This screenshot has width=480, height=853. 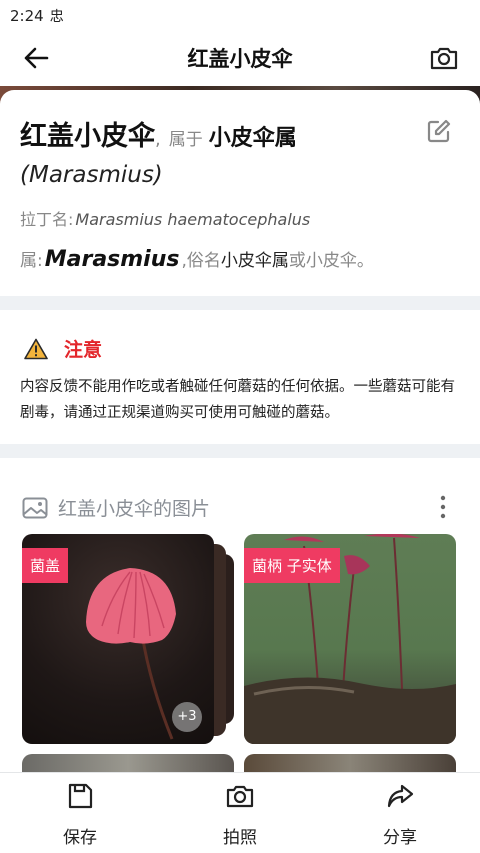 What do you see at coordinates (47, 219) in the screenshot?
I see `latin-label: 拉丁名:` at bounding box center [47, 219].